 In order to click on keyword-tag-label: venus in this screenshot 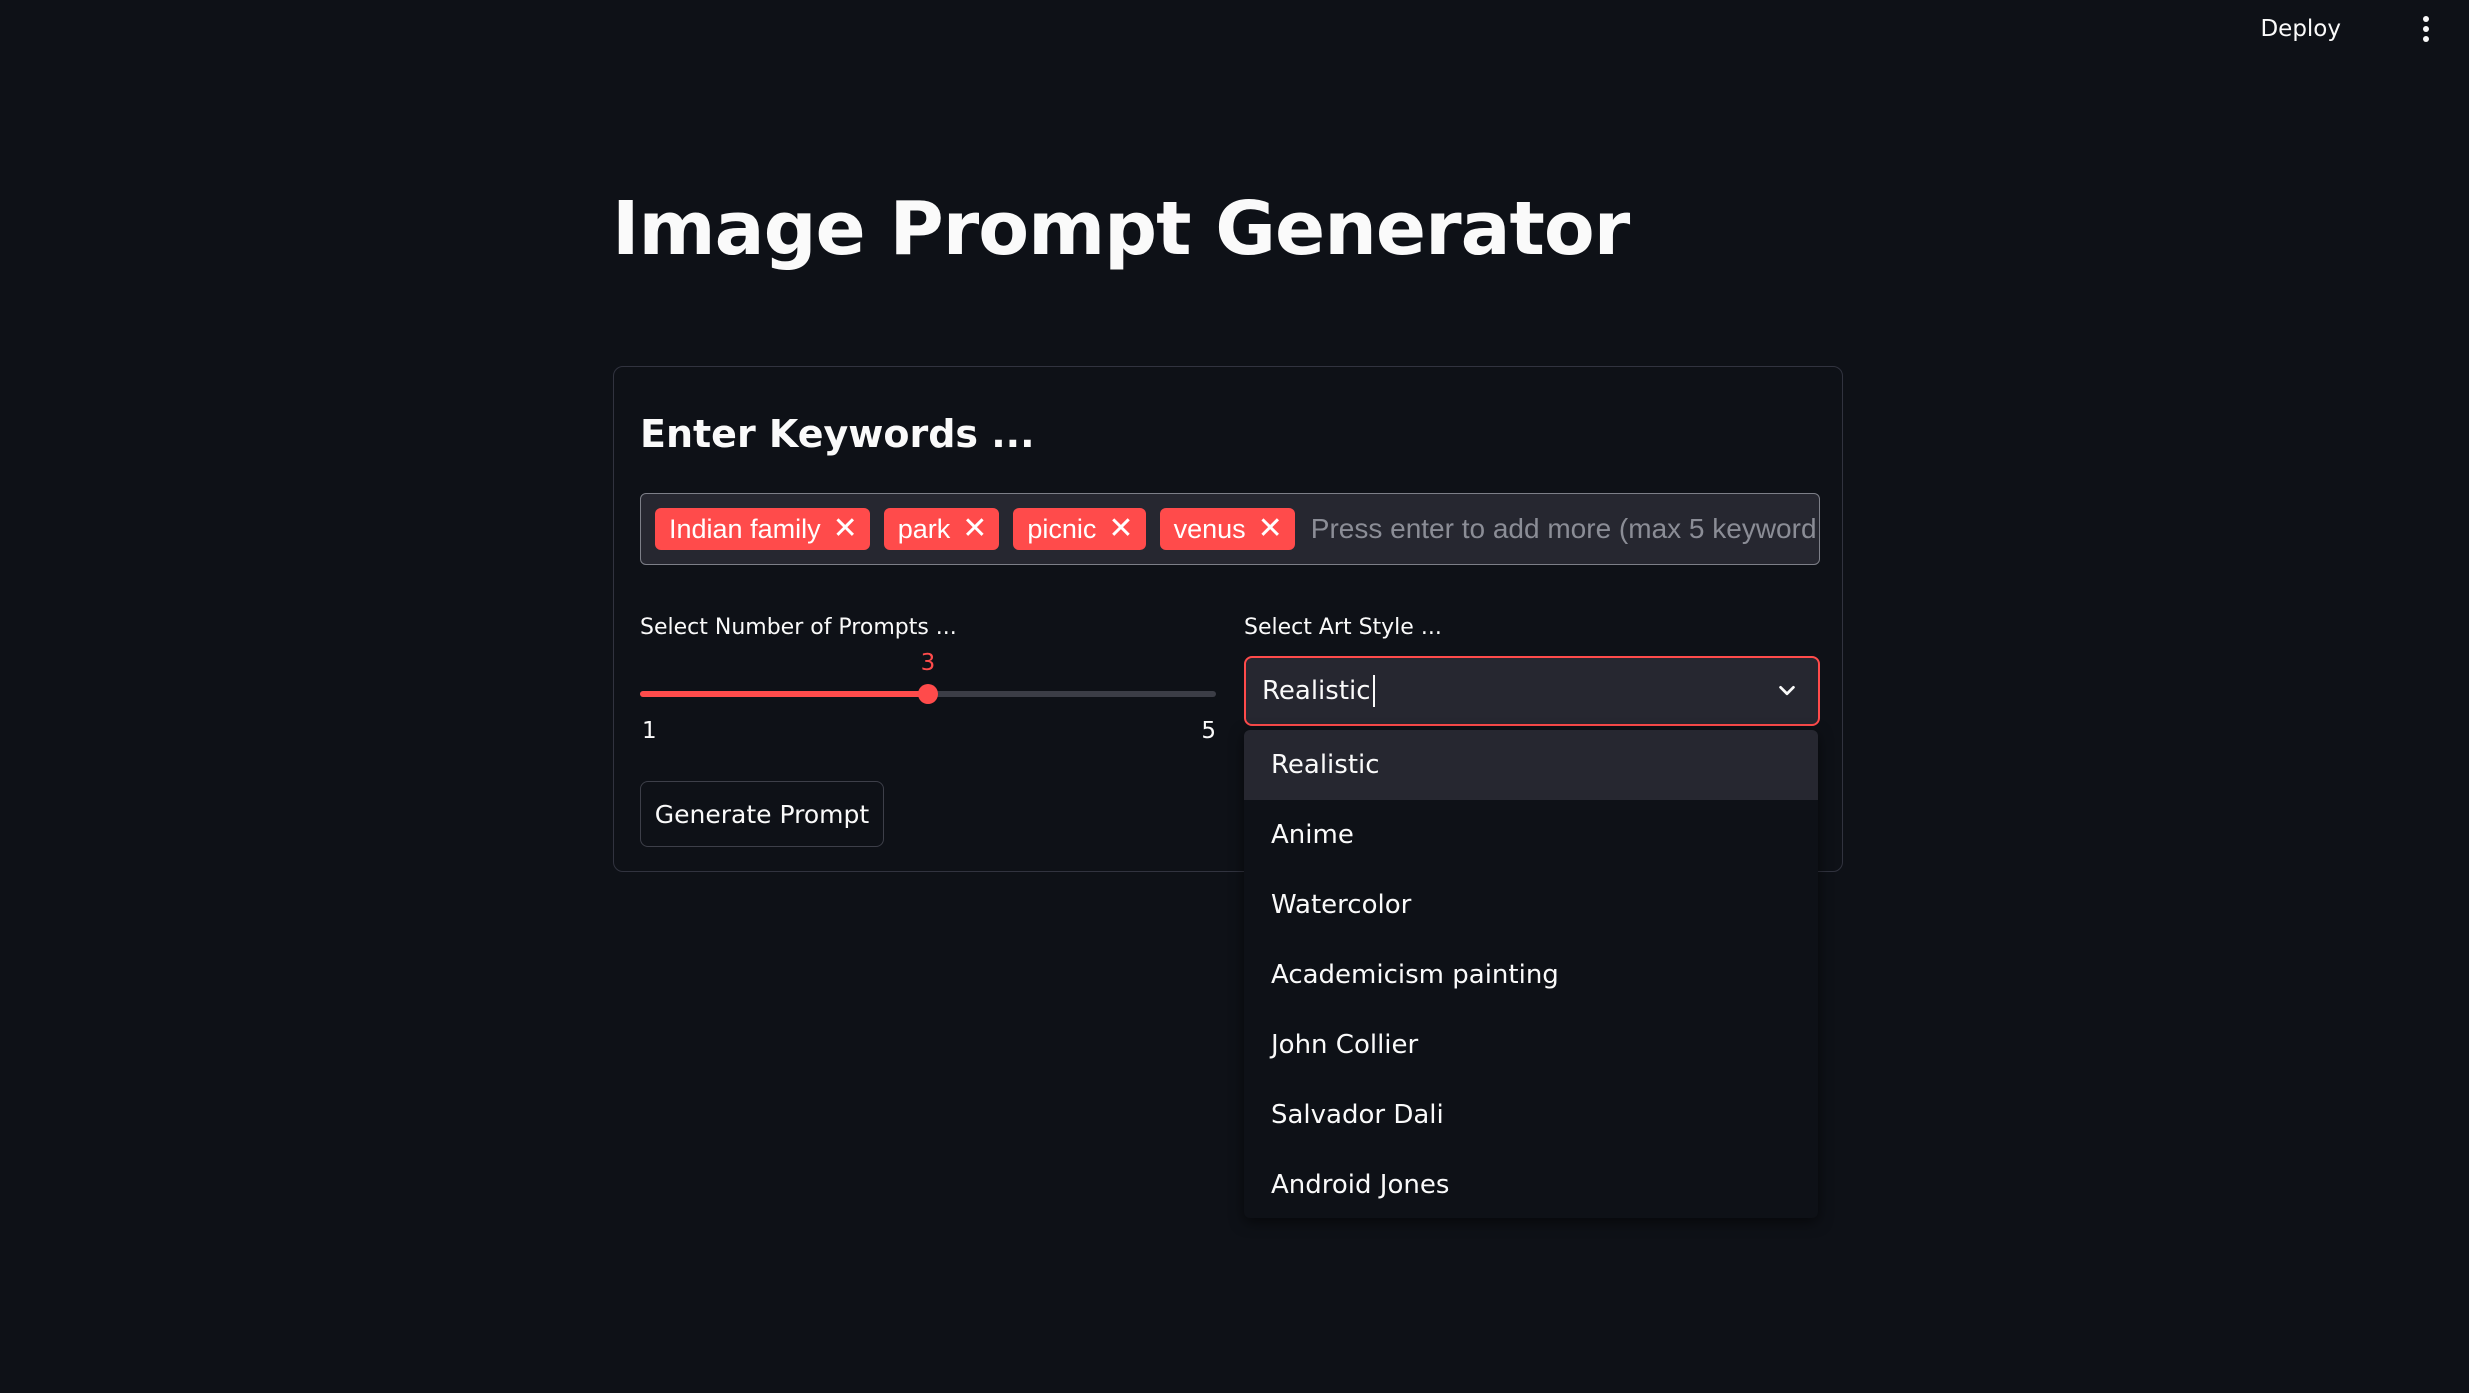, I will do `click(1209, 528)`.